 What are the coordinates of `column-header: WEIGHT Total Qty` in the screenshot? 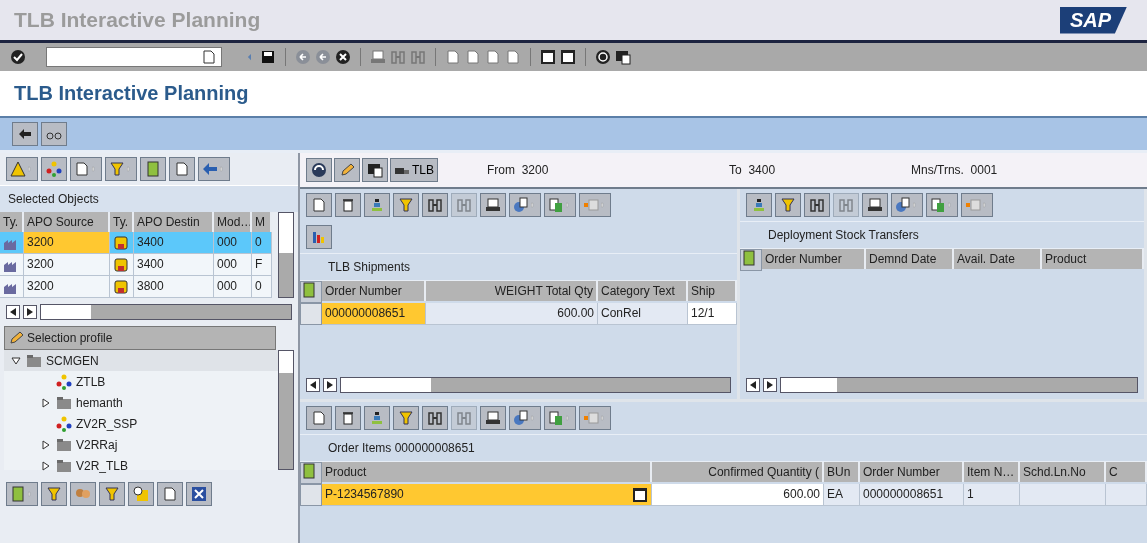 It's located at (512, 291).